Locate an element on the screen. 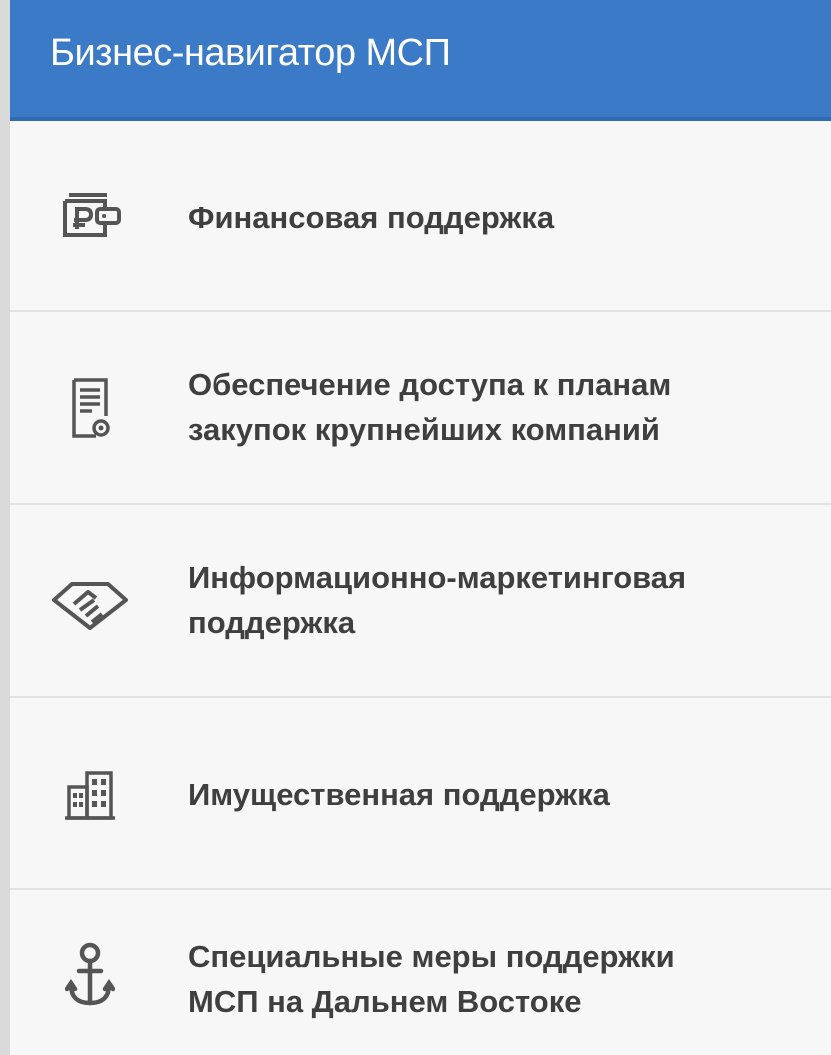  buildings-icon is located at coordinates (90, 794).